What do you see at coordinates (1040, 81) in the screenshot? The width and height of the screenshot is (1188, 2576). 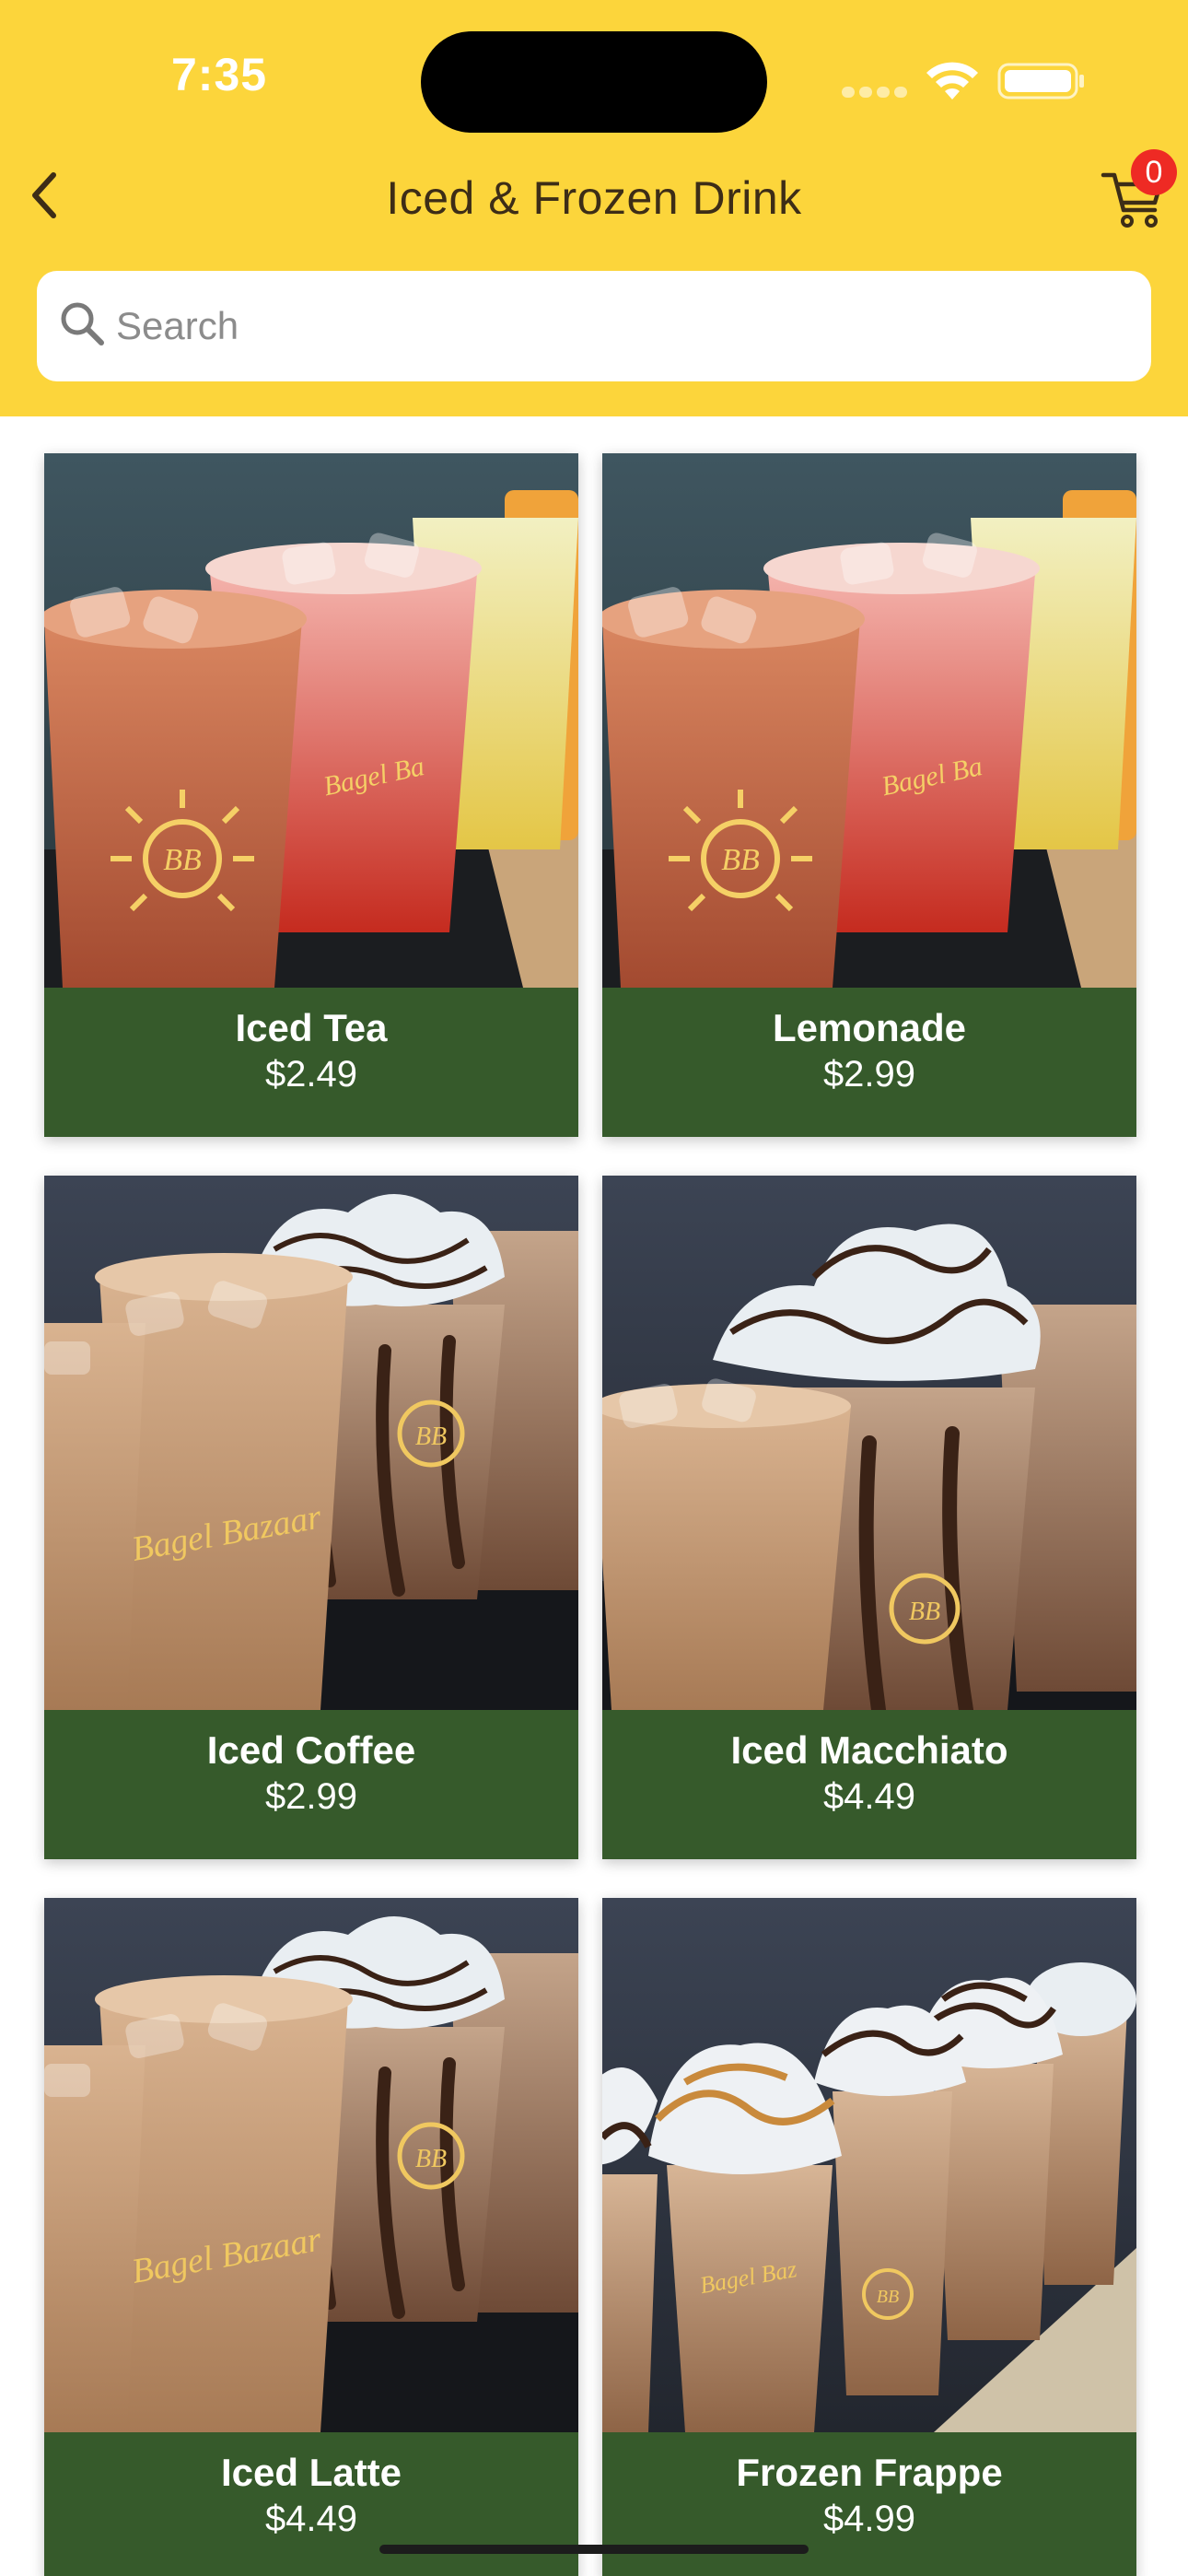 I see `battery-icon` at bounding box center [1040, 81].